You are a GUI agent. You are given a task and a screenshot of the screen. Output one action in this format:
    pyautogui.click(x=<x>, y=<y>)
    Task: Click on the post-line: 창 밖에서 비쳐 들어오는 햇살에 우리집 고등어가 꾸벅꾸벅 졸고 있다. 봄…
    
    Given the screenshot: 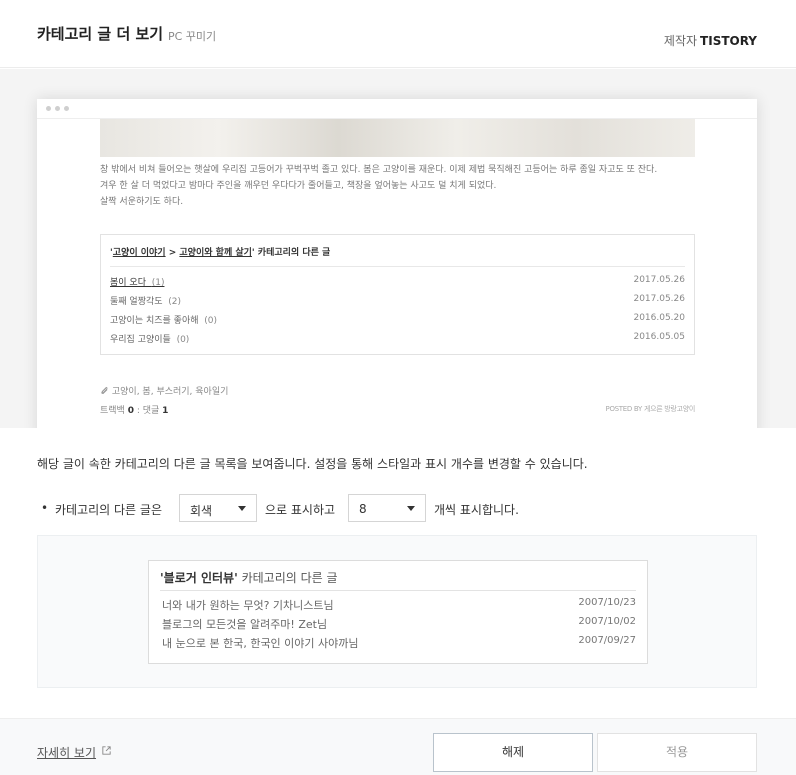 What is the action you would take?
    pyautogui.click(x=379, y=170)
    